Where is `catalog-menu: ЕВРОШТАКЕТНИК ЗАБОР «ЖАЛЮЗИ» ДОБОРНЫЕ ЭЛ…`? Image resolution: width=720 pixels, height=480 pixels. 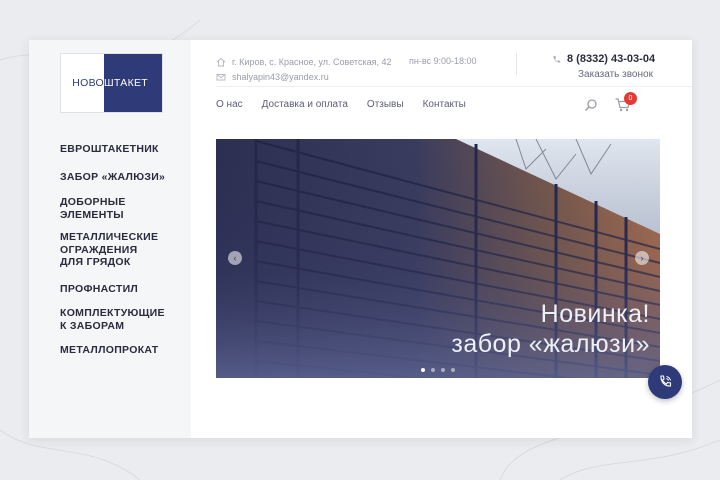
catalog-menu: ЕВРОШТАКЕТНИК ЗАБОР «ЖАЛЮЗИ» ДОБОРНЫЕ ЭЛ… is located at coordinates (122, 250).